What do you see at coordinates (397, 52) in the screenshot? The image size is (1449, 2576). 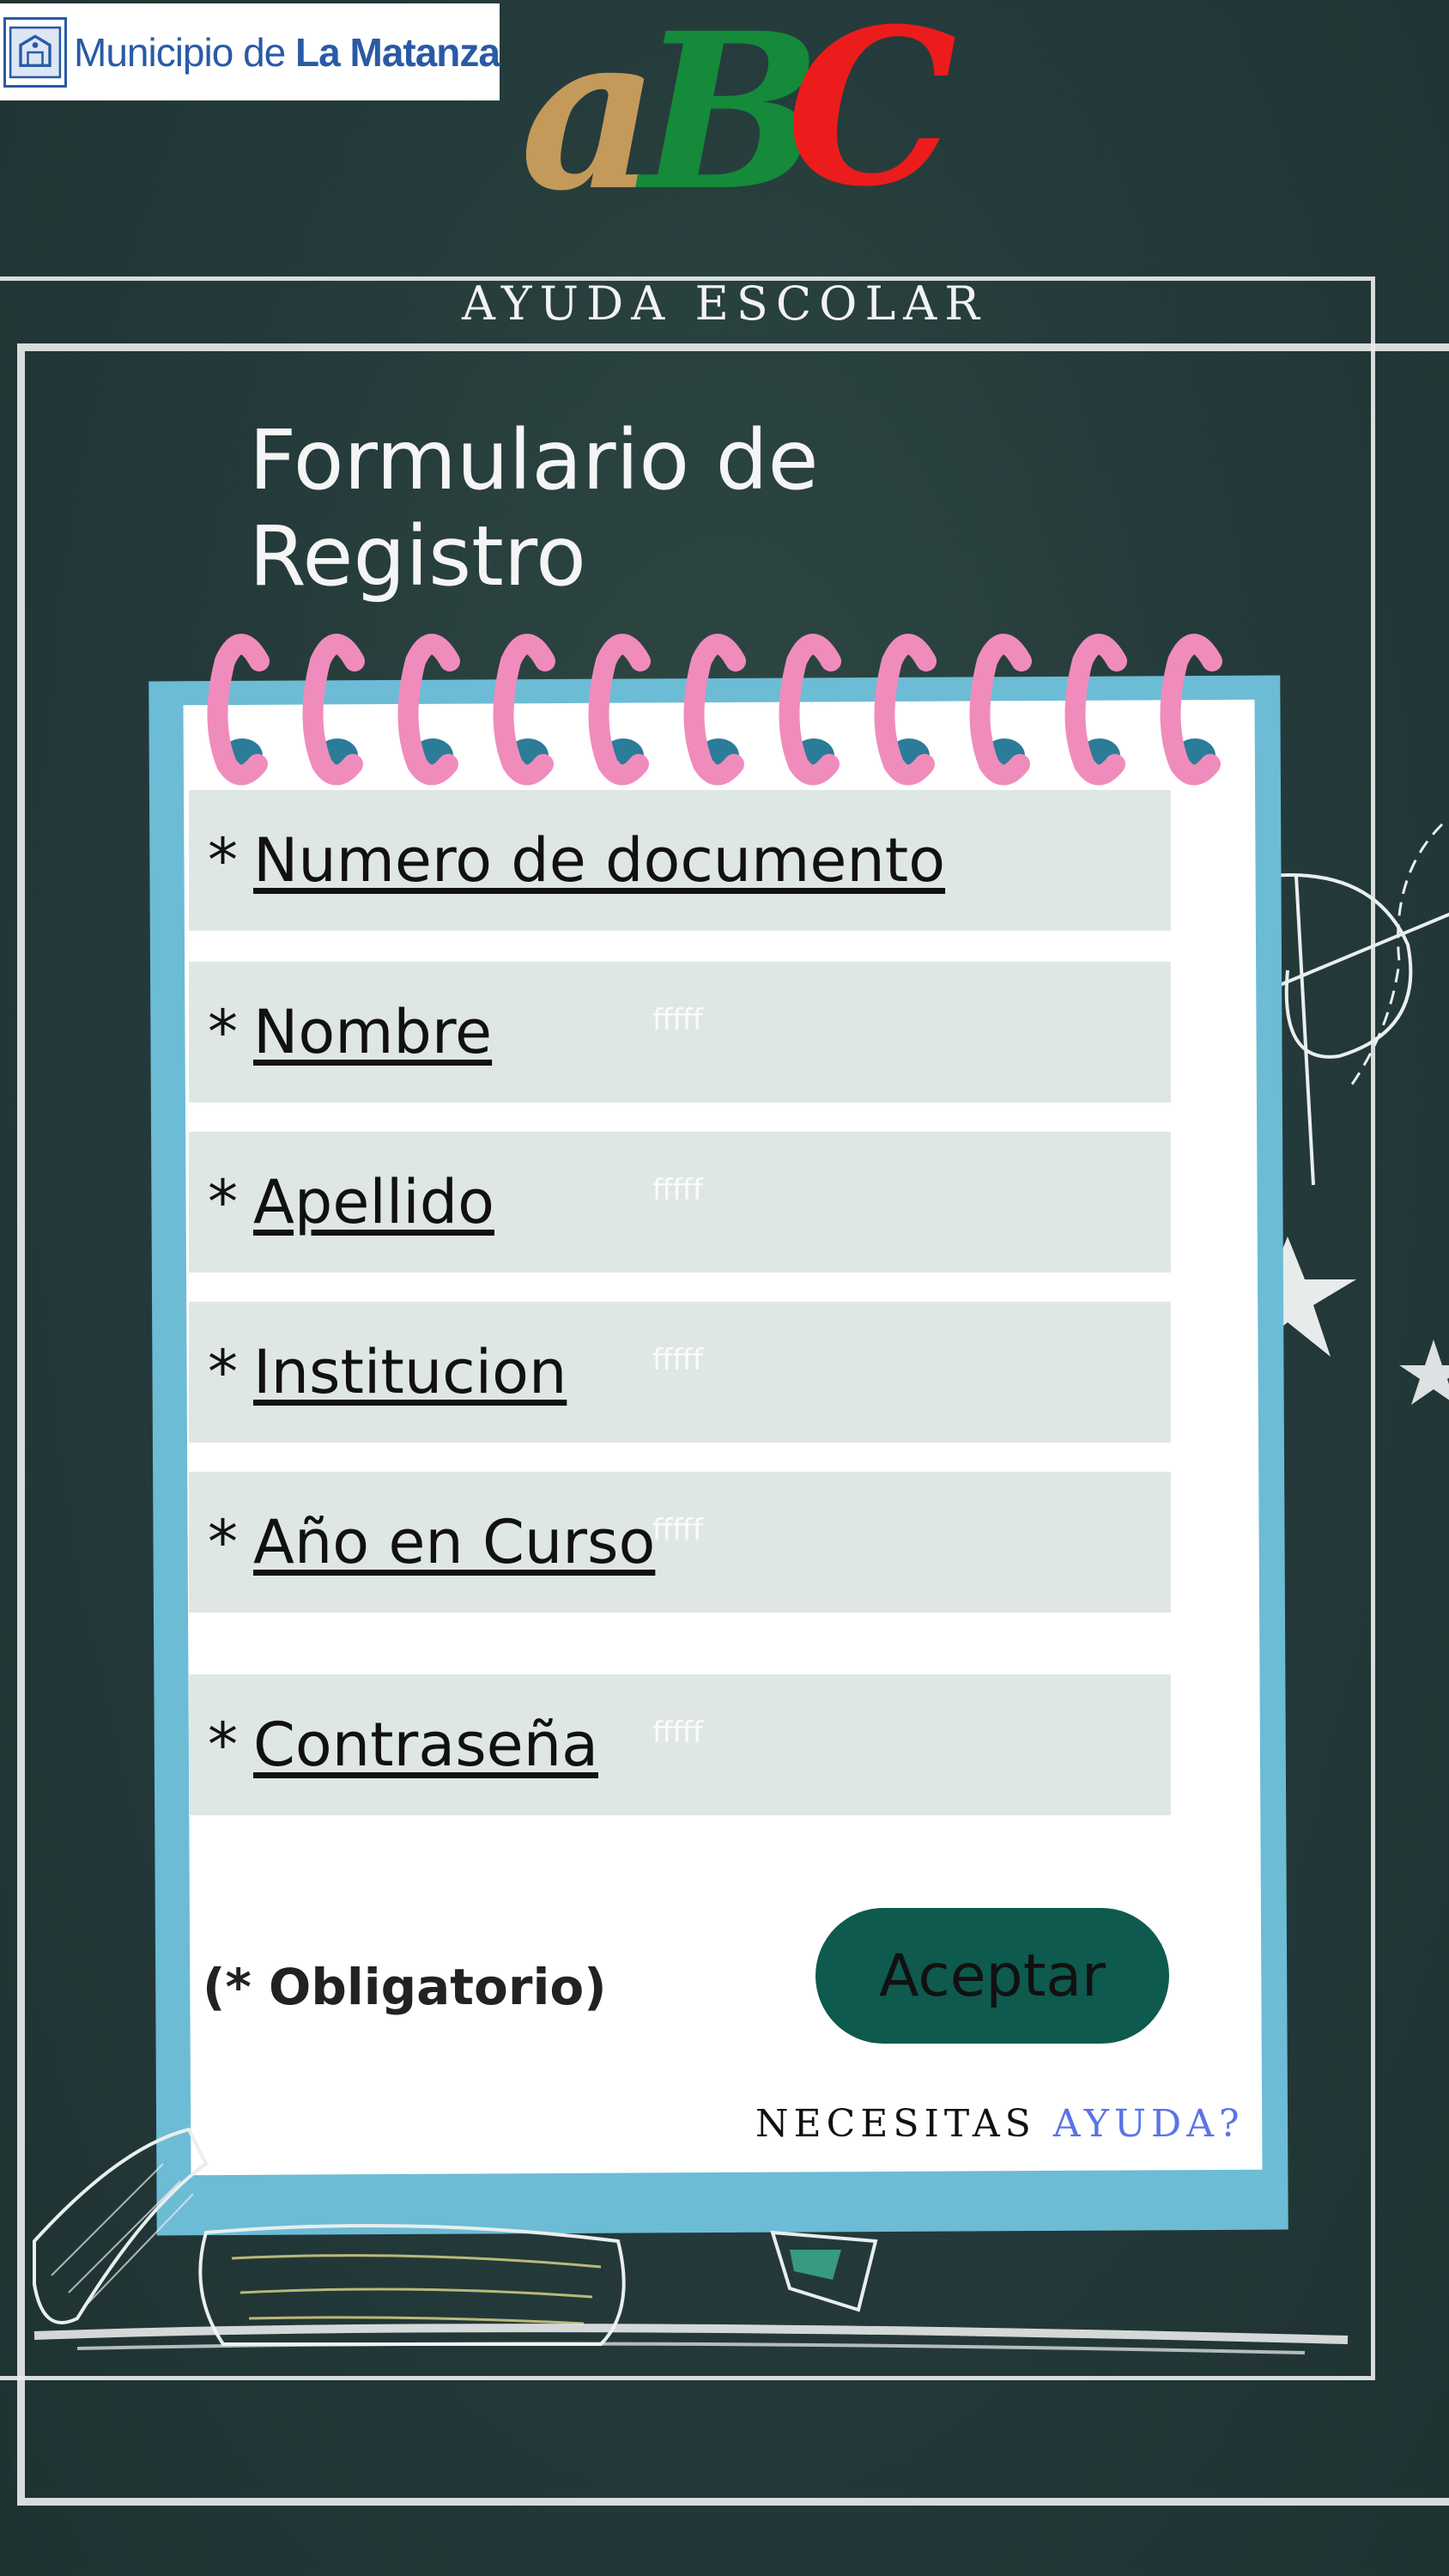 I see `logo-text-bold: La Matanza` at bounding box center [397, 52].